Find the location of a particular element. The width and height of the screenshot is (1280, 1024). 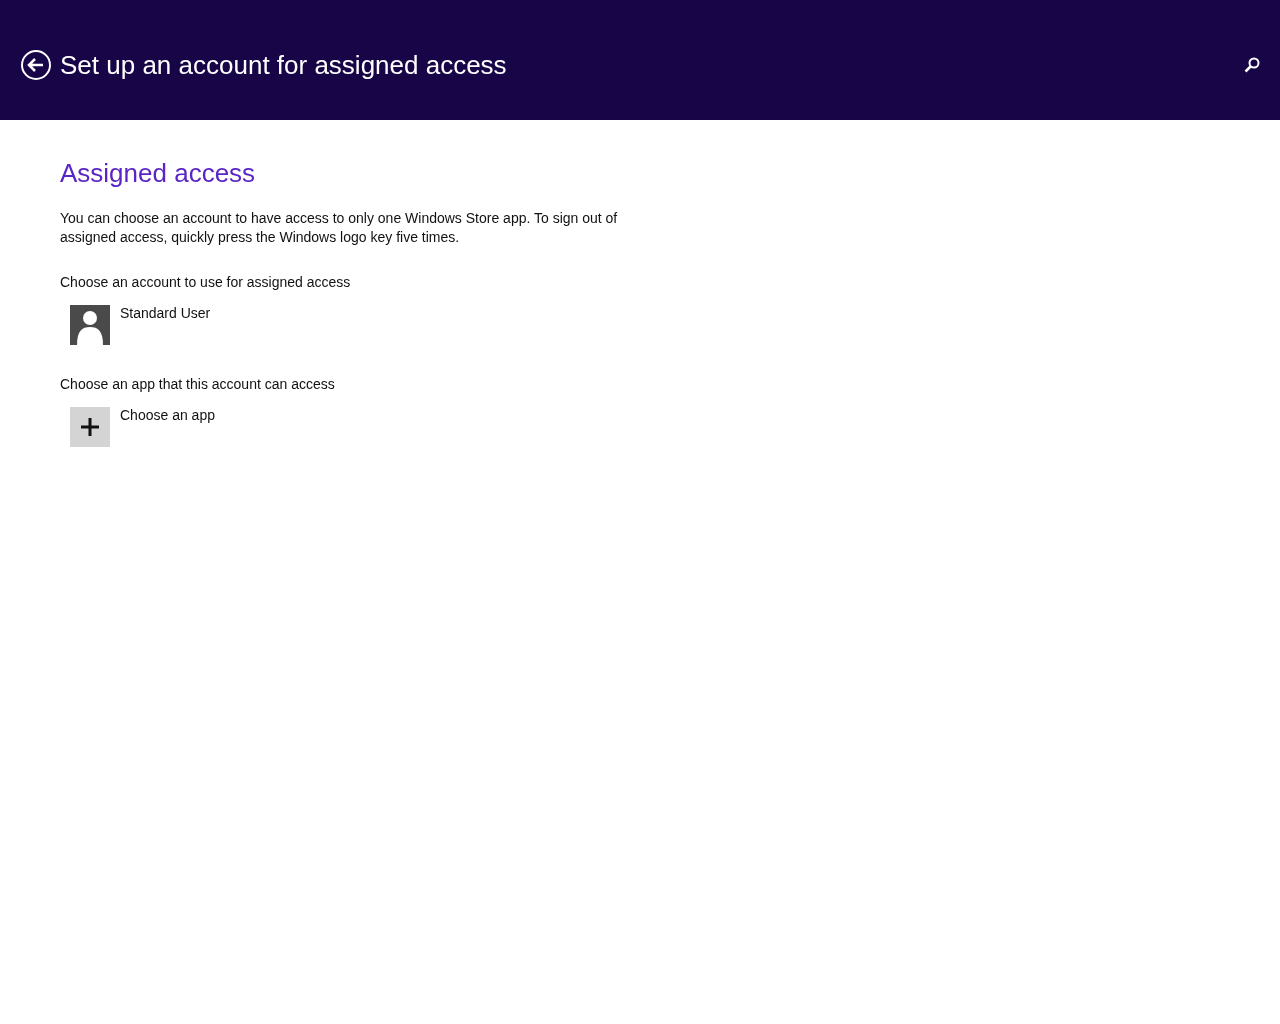

description: You can choose an account to have access to only one Windows Store app. To sign out of assigned access, quickly press the Windows logo key five times. is located at coordinates (339, 228).